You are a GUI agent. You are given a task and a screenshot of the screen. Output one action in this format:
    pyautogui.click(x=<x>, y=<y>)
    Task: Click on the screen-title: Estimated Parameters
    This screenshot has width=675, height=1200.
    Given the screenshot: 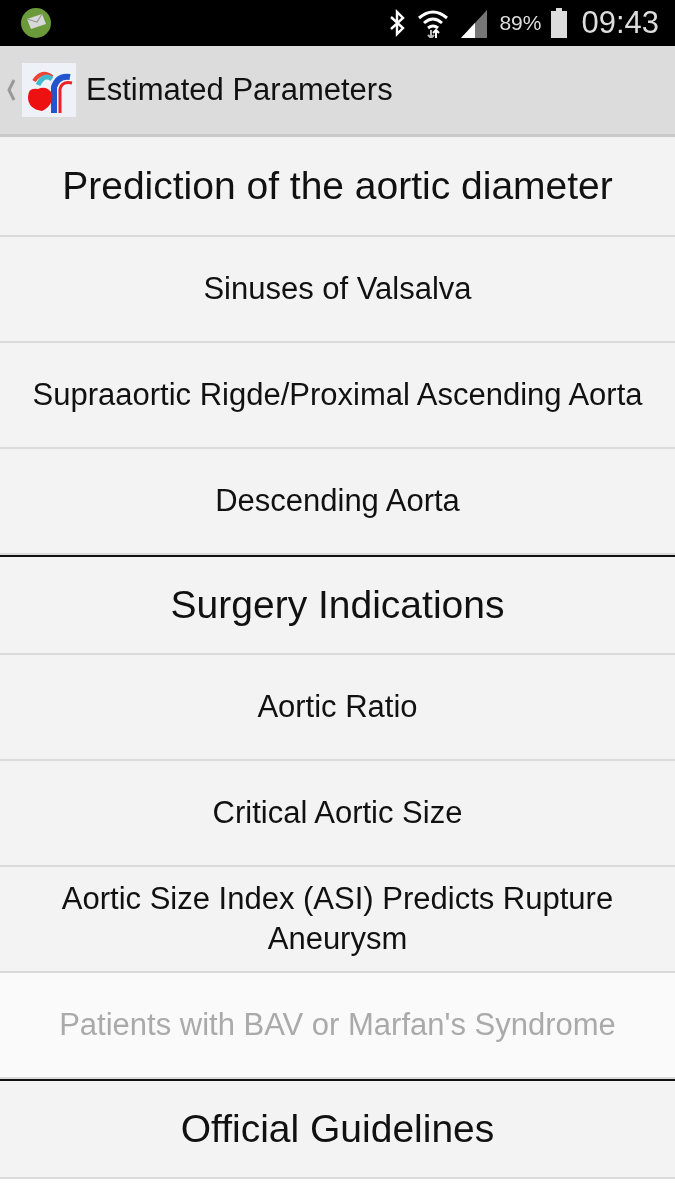 What is the action you would take?
    pyautogui.click(x=239, y=90)
    